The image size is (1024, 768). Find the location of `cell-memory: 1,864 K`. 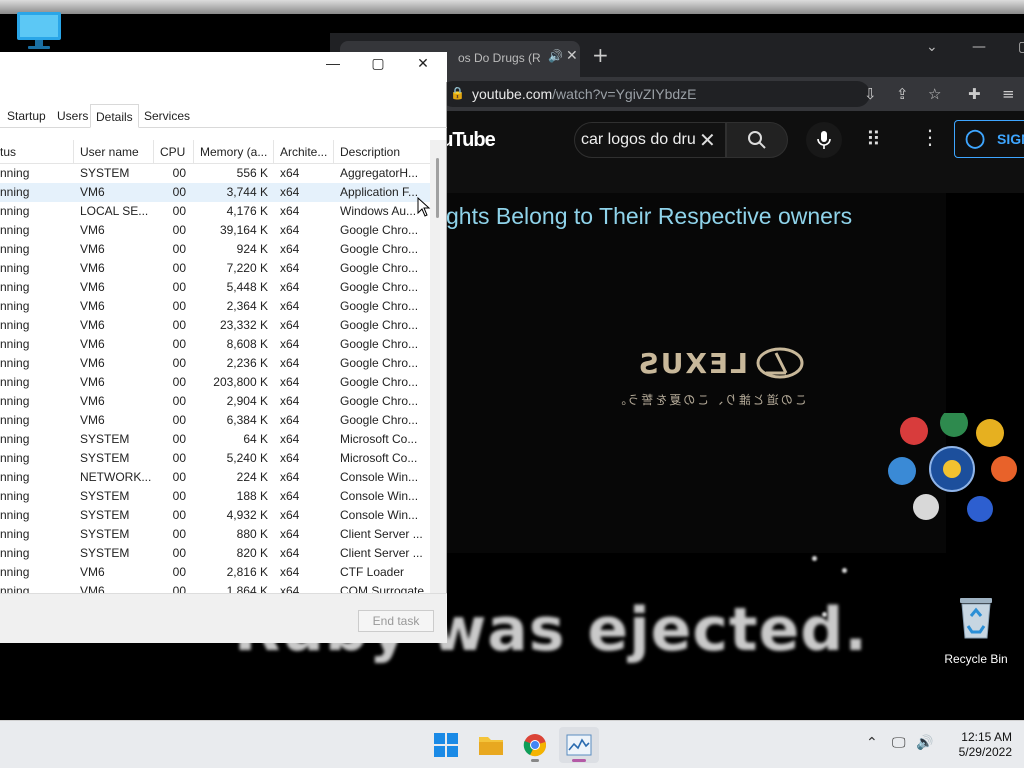

cell-memory: 1,864 K is located at coordinates (247, 588).